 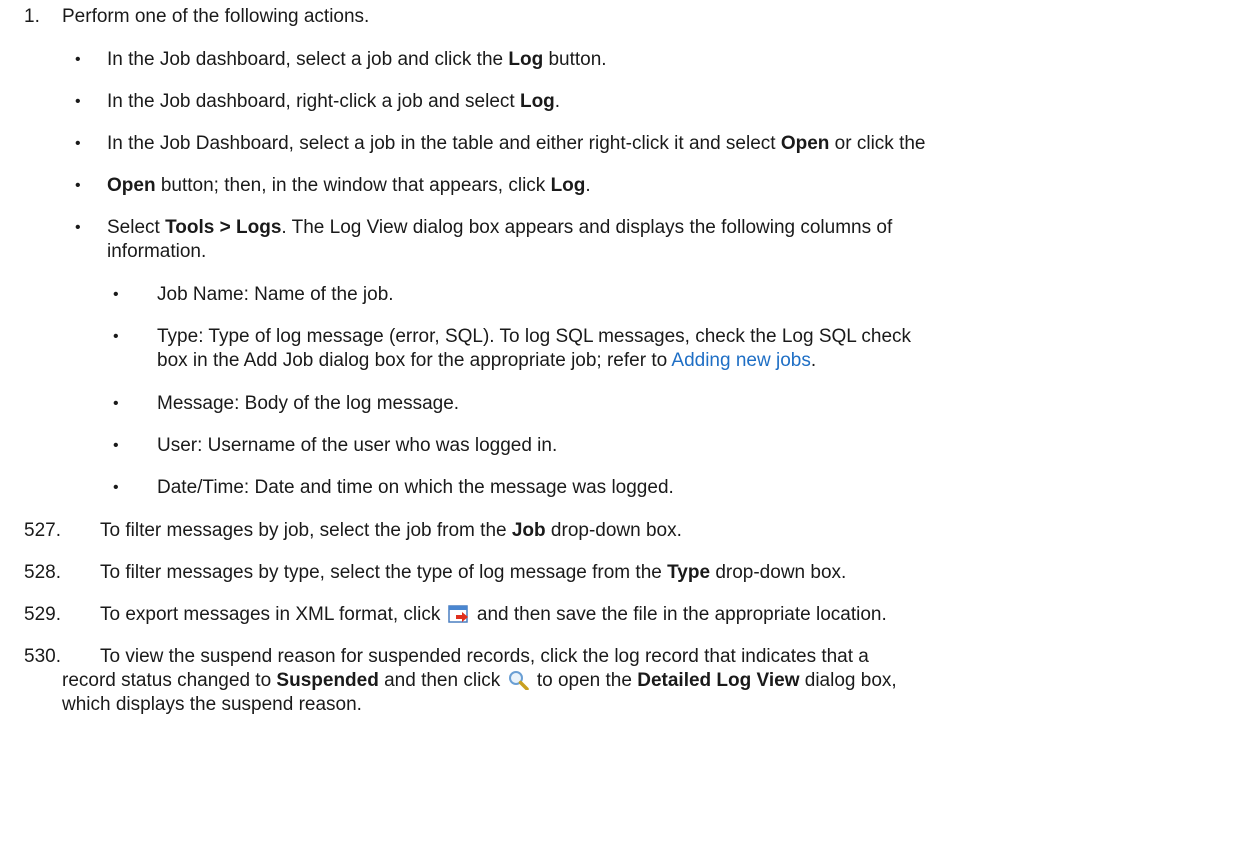 I want to click on column-description: Message: Body of the log message., so click(x=308, y=403).